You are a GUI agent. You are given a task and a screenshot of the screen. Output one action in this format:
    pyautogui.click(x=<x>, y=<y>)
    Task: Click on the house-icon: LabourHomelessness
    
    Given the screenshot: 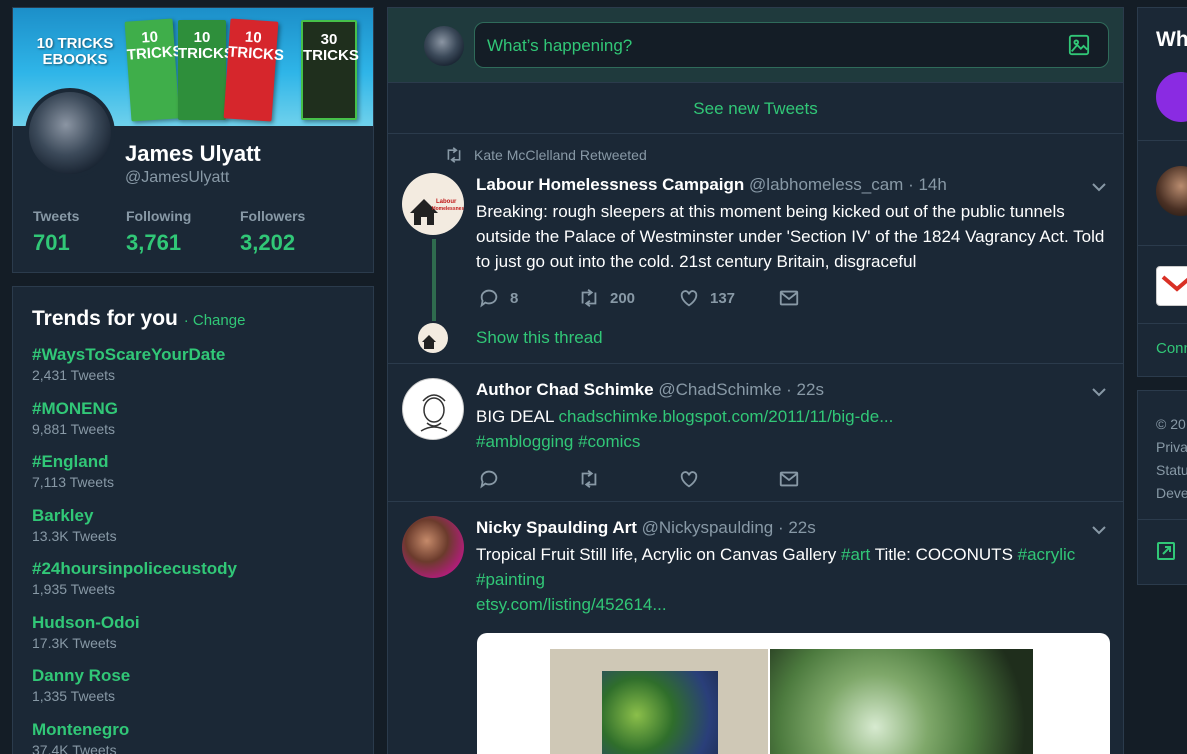 What is the action you would take?
    pyautogui.click(x=437, y=212)
    